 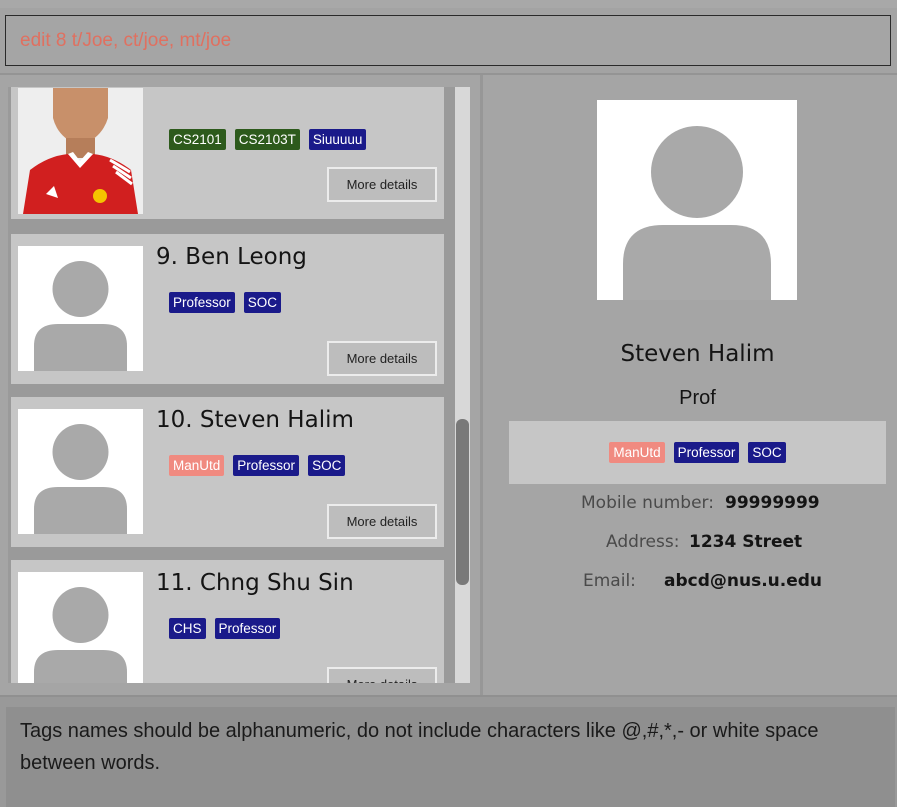 I want to click on person-name: 10. Steven Halim, so click(x=255, y=420).